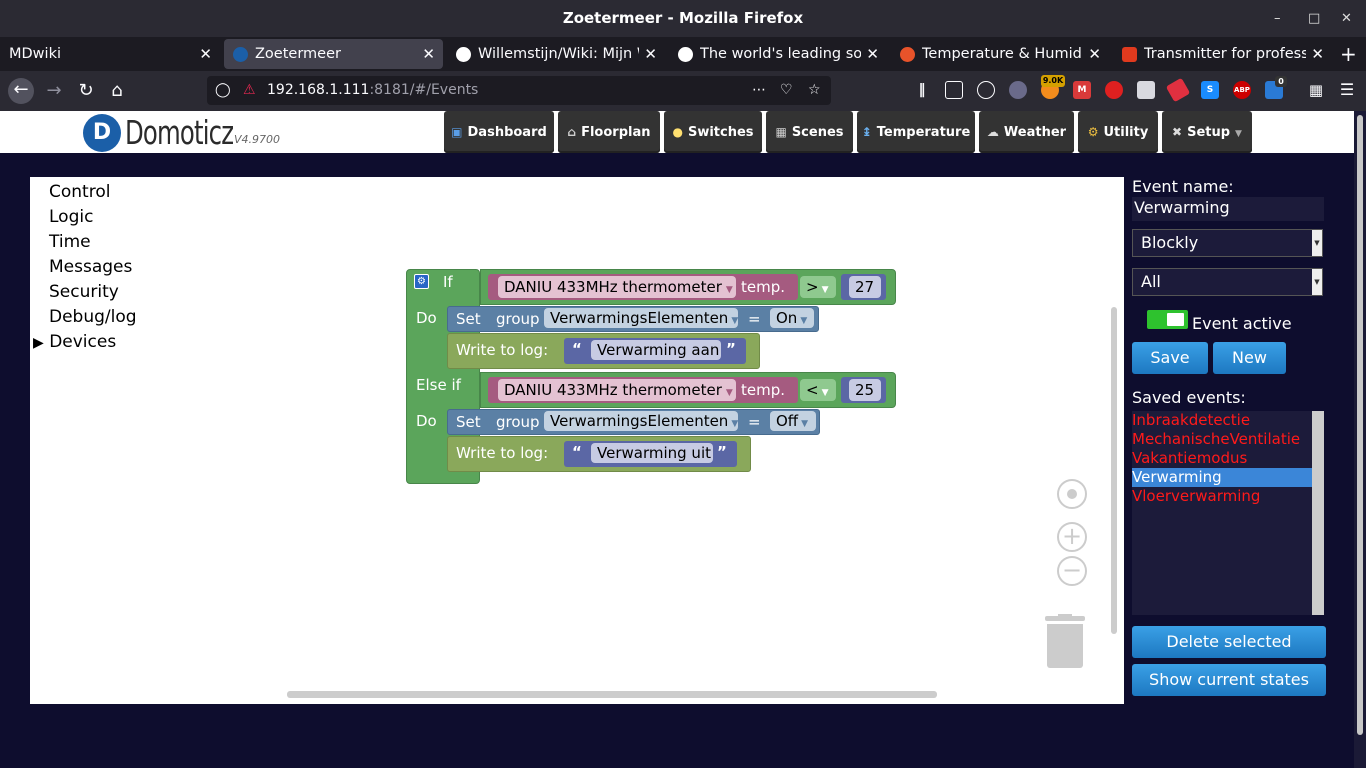 This screenshot has width=1366, height=768. Describe the element at coordinates (117, 91) in the screenshot. I see `home-icon: ⌂` at that location.